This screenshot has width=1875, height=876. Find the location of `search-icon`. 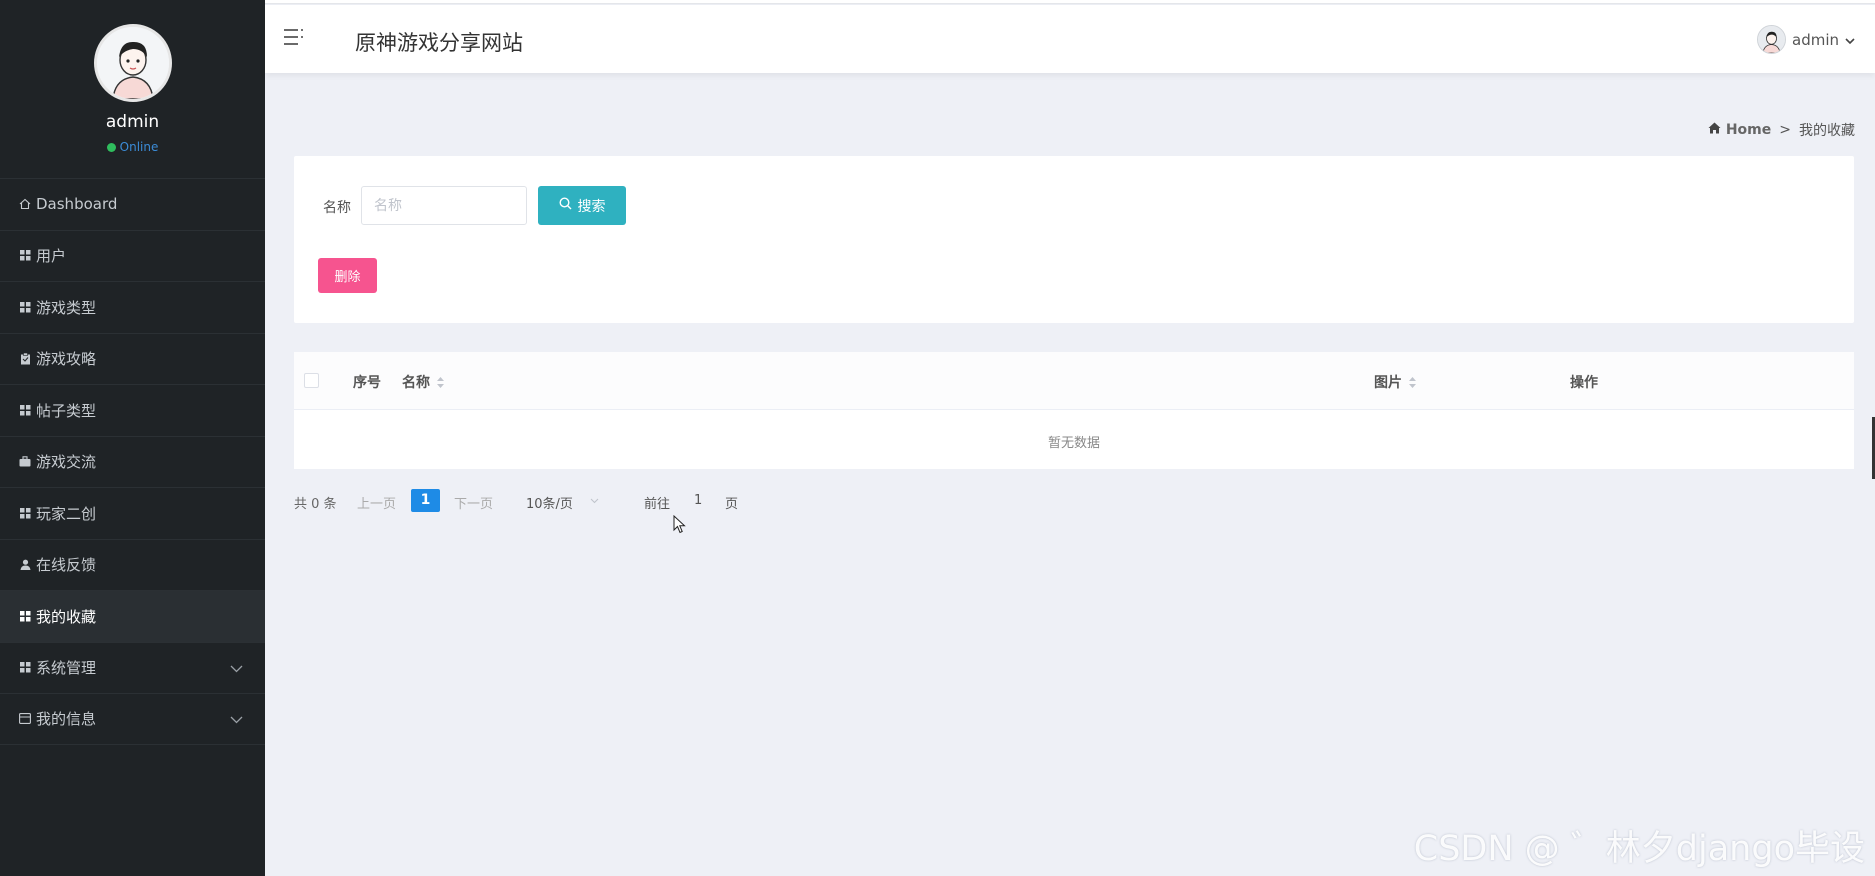

search-icon is located at coordinates (565, 205).